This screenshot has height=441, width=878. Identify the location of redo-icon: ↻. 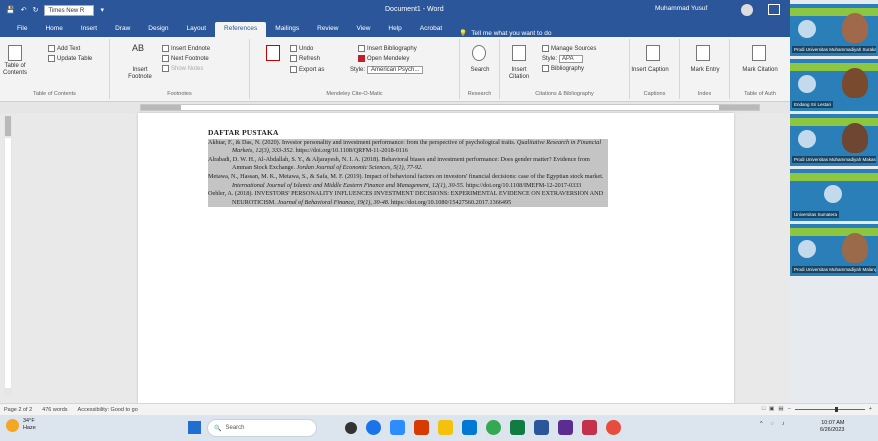
(36, 10).